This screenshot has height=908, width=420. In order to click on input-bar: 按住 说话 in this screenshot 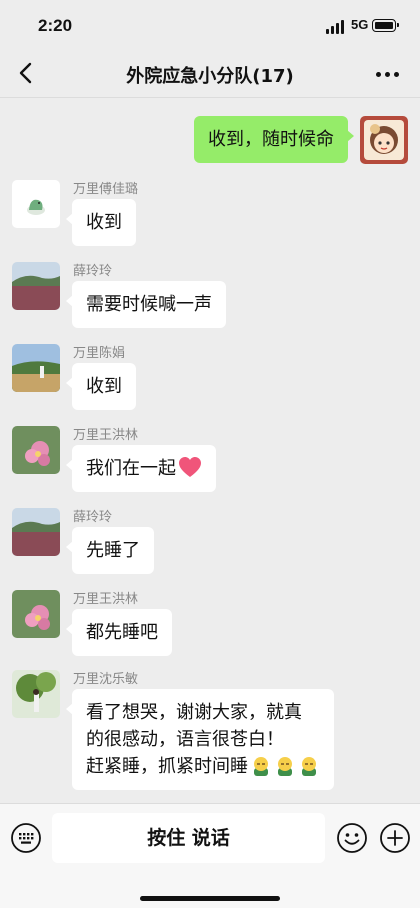, I will do `click(210, 855)`.